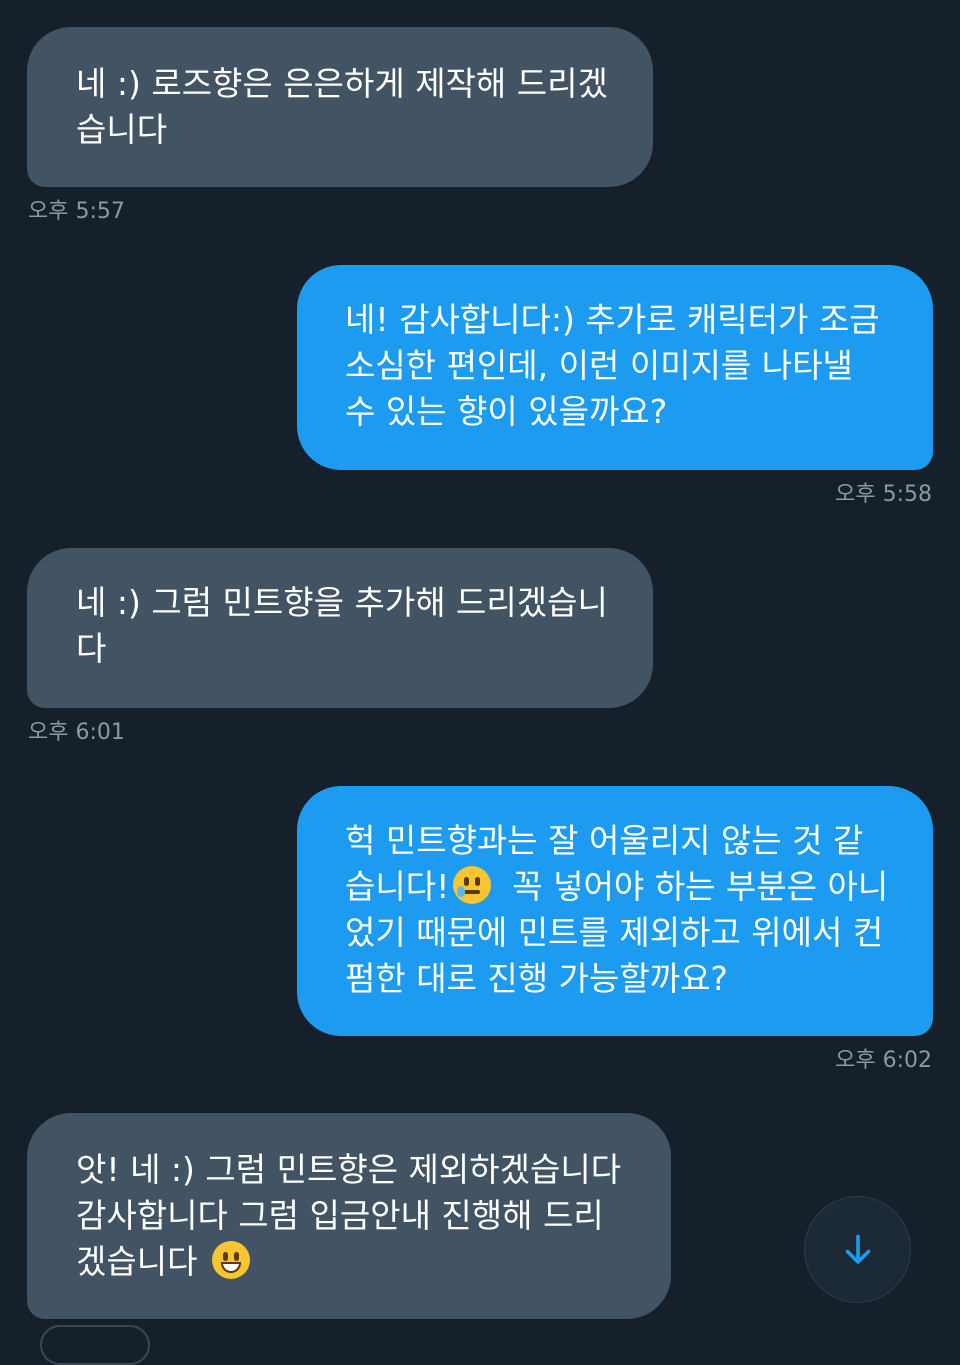 The image size is (960, 1365). I want to click on scroll-to-bottom-button, so click(857, 1249).